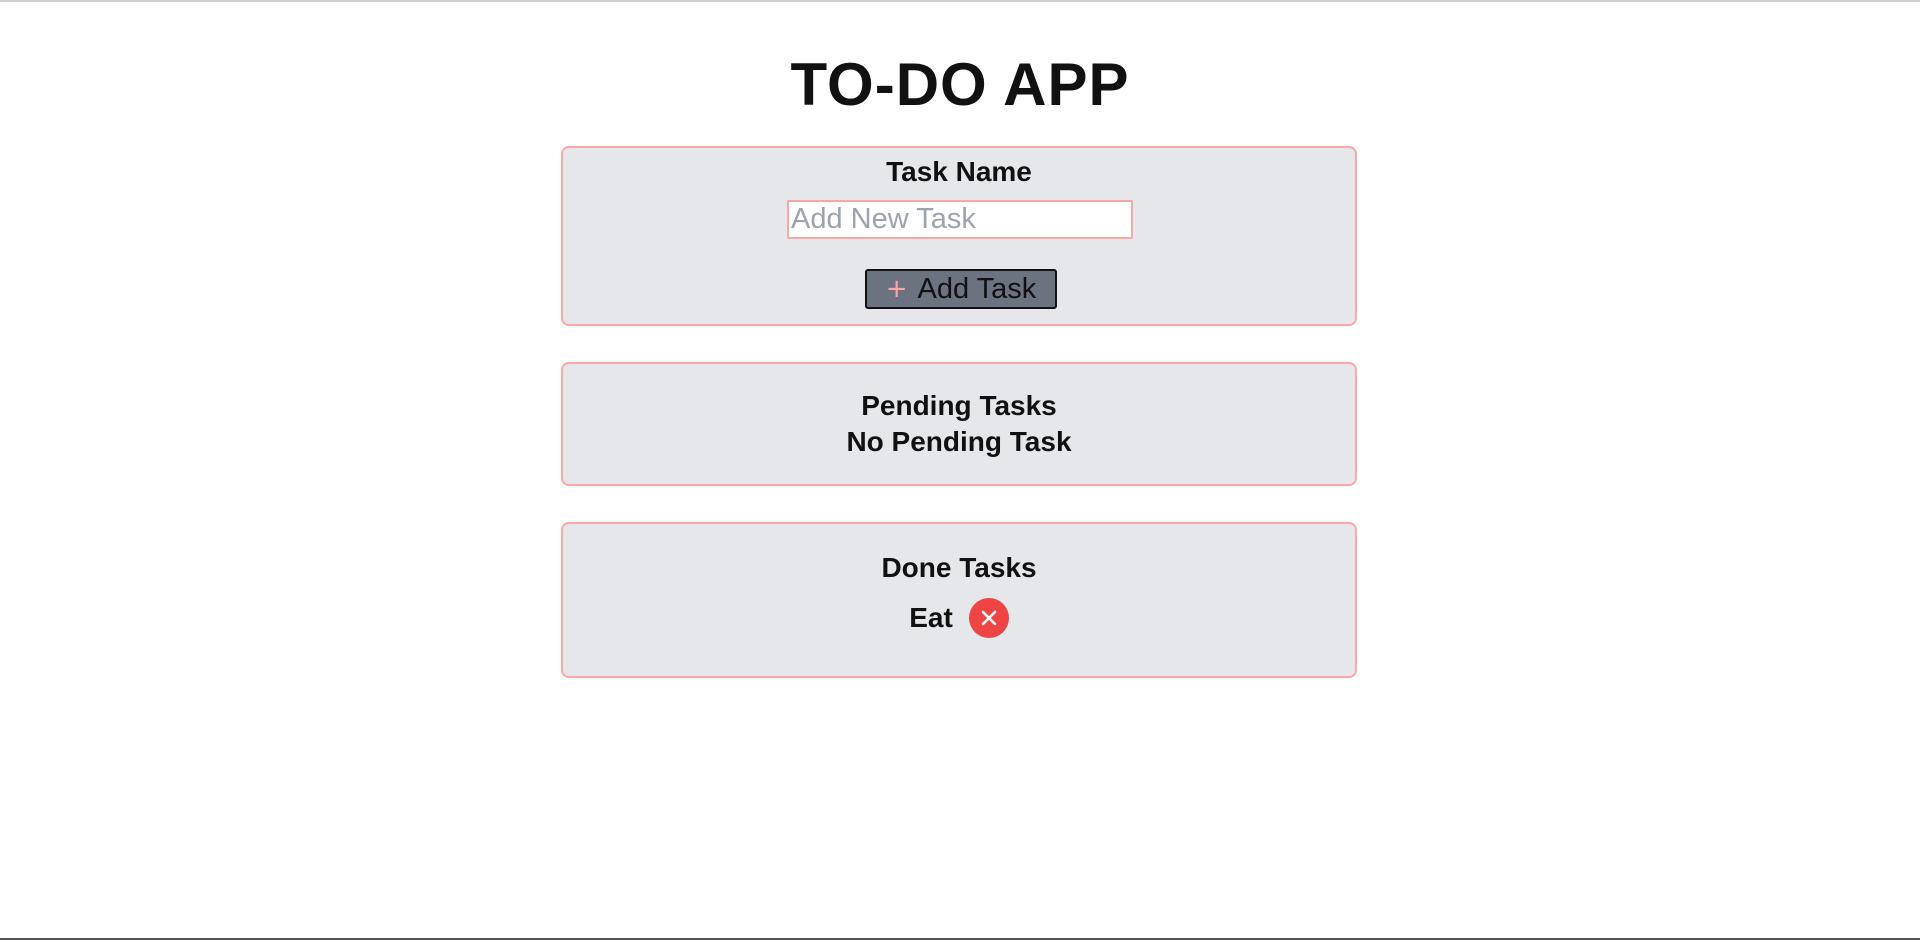  I want to click on plus-icon: +, so click(896, 289).